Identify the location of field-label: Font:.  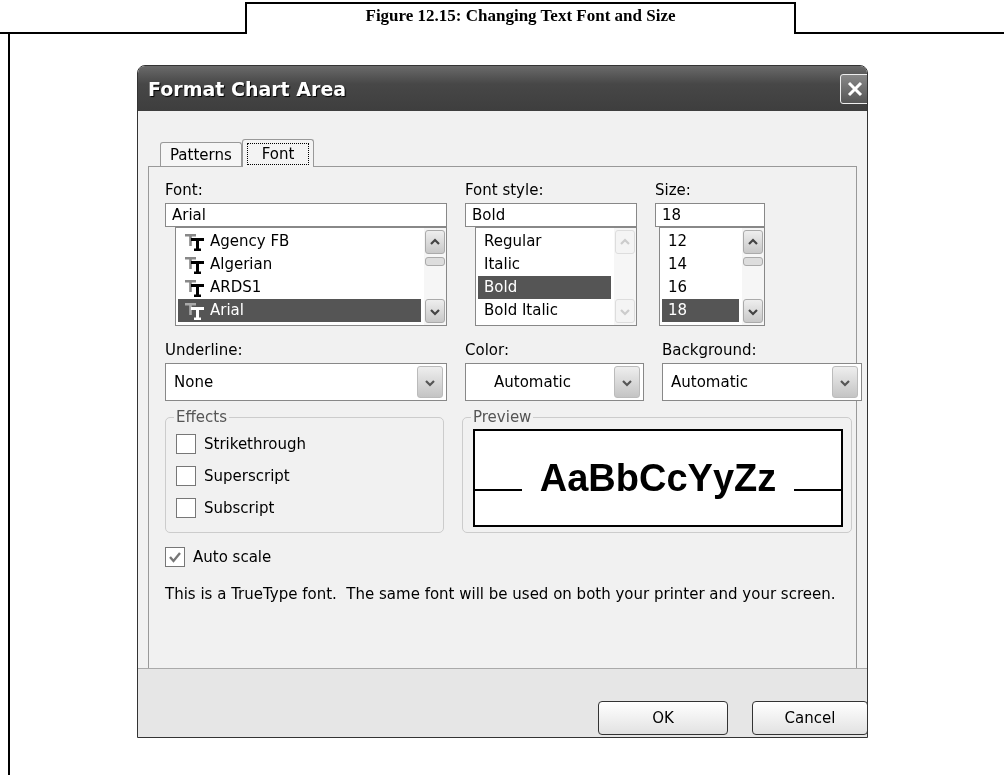
(184, 190).